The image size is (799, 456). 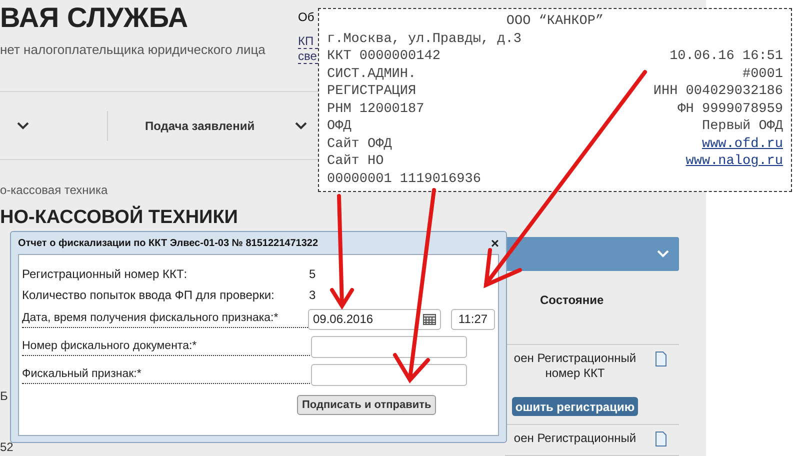 What do you see at coordinates (575, 366) in the screenshot?
I see `status-text: оен Регистрационный номер ККТ` at bounding box center [575, 366].